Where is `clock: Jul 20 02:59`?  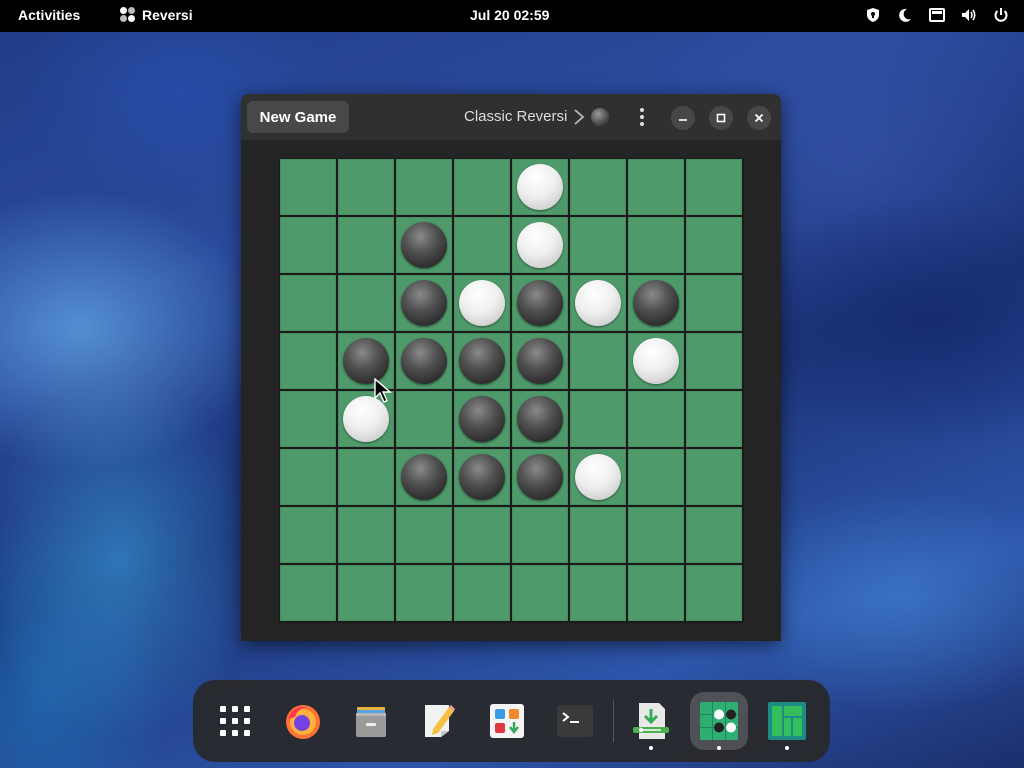 clock: Jul 20 02:59 is located at coordinates (509, 15).